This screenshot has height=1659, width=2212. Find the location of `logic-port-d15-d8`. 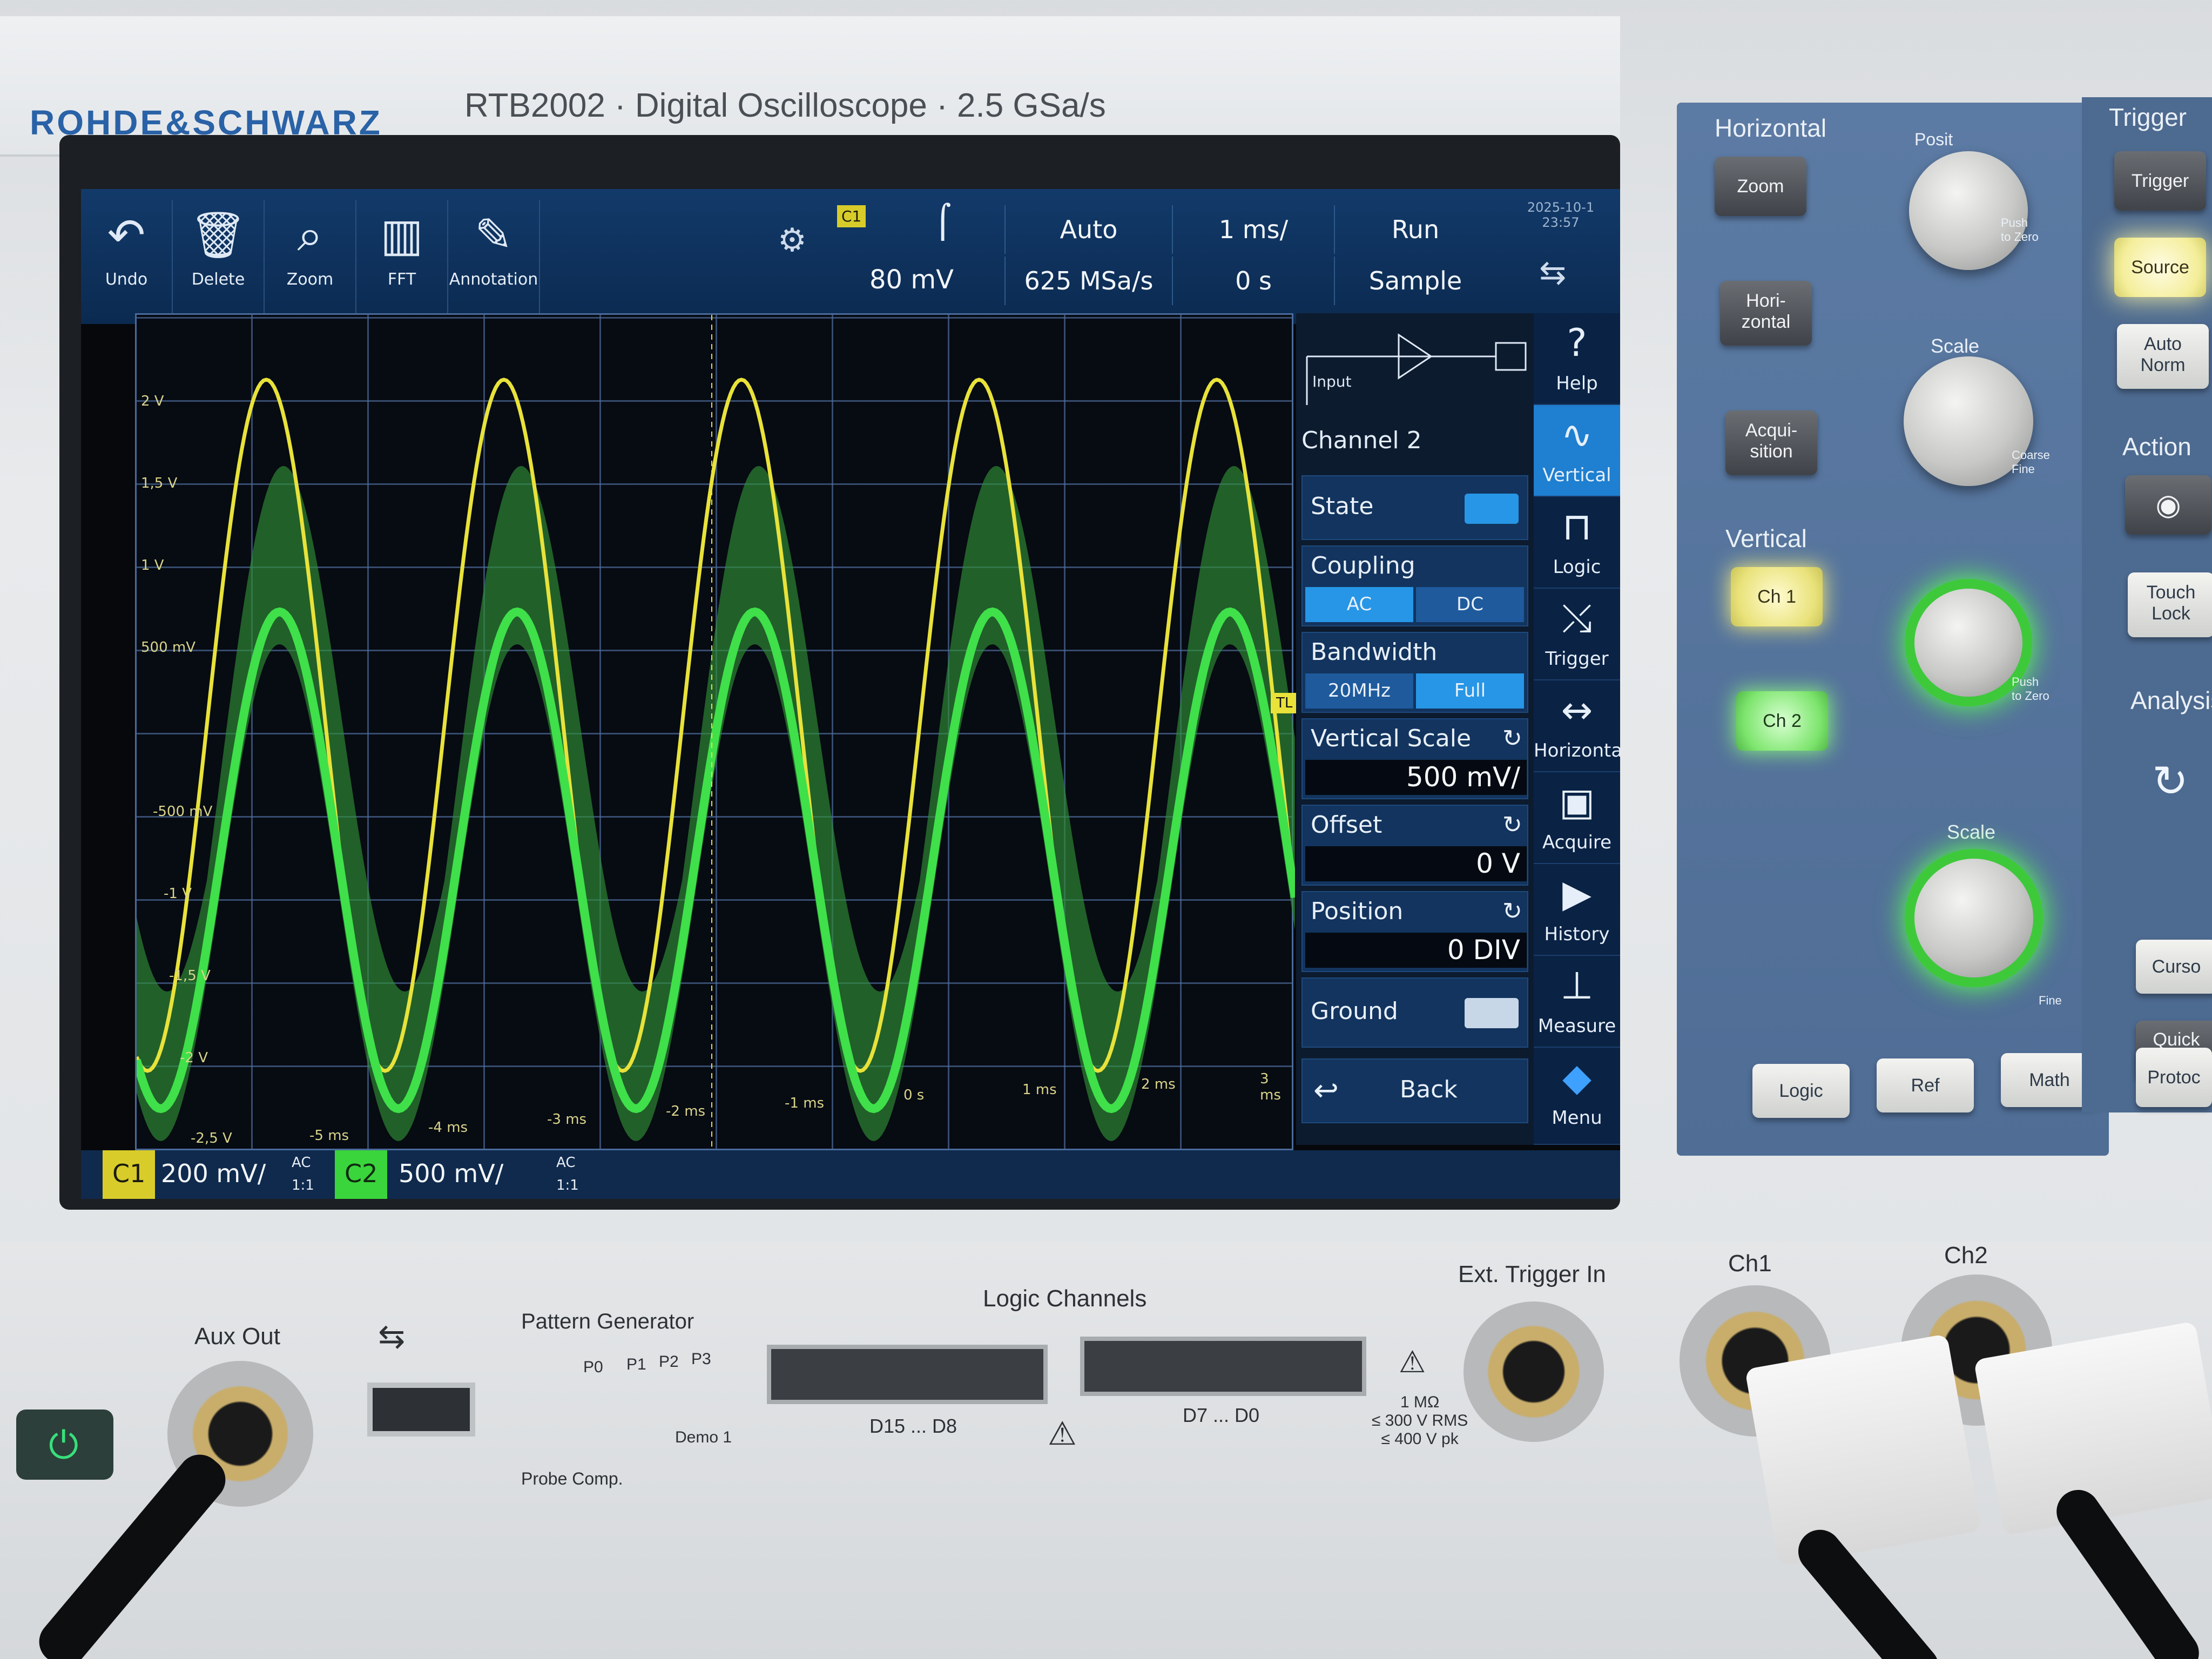

logic-port-d15-d8 is located at coordinates (907, 1374).